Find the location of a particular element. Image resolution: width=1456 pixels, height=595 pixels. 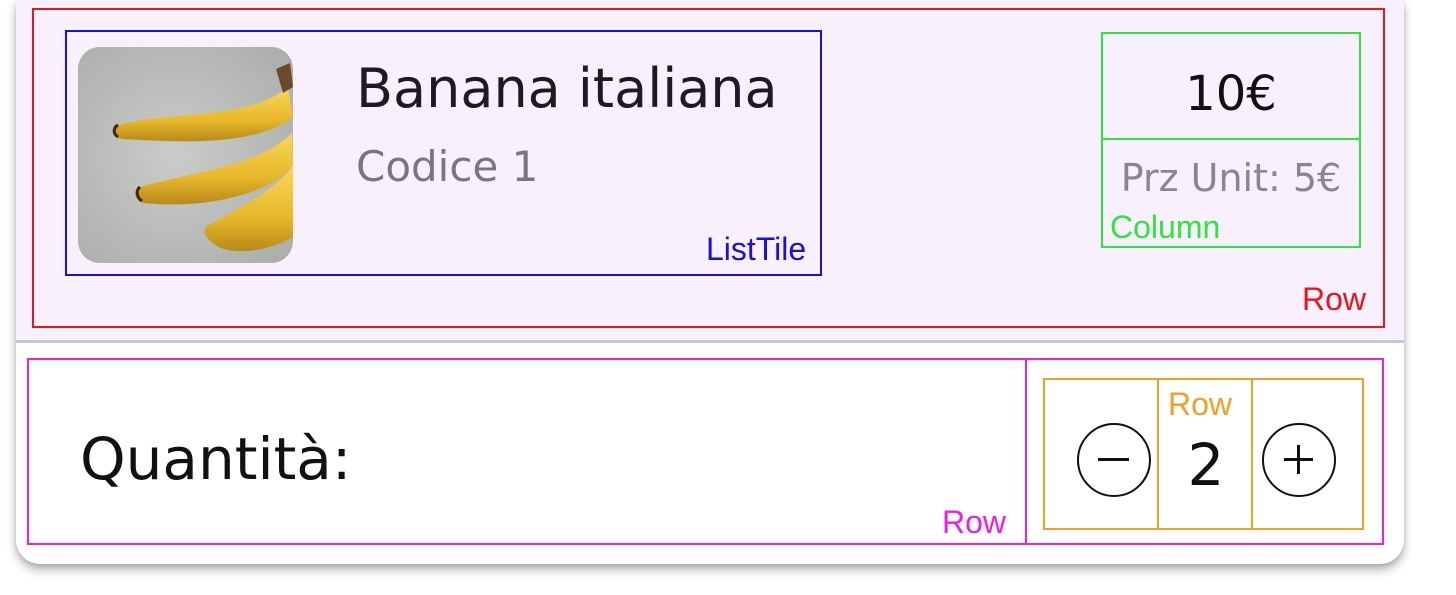

product-code: Codice 1 is located at coordinates (447, 166).